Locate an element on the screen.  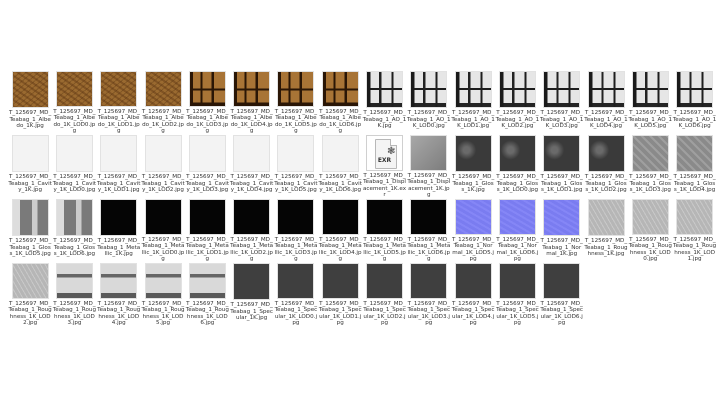
file-item: T_125697_MD_Teabag_1_Cavity_1K.jpg is located at coordinates (30, 167).